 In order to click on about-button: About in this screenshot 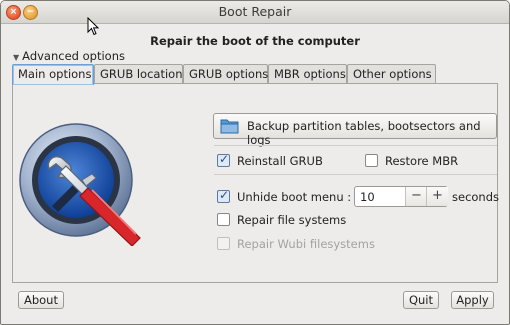, I will do `click(41, 300)`.